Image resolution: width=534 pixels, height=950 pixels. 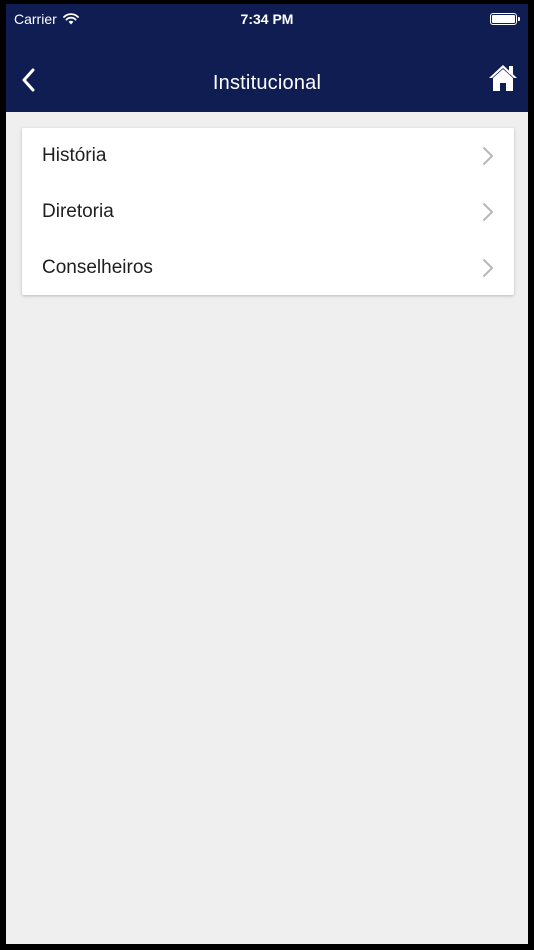 I want to click on menu-item-conselheiros: Conselheiros, so click(x=268, y=268).